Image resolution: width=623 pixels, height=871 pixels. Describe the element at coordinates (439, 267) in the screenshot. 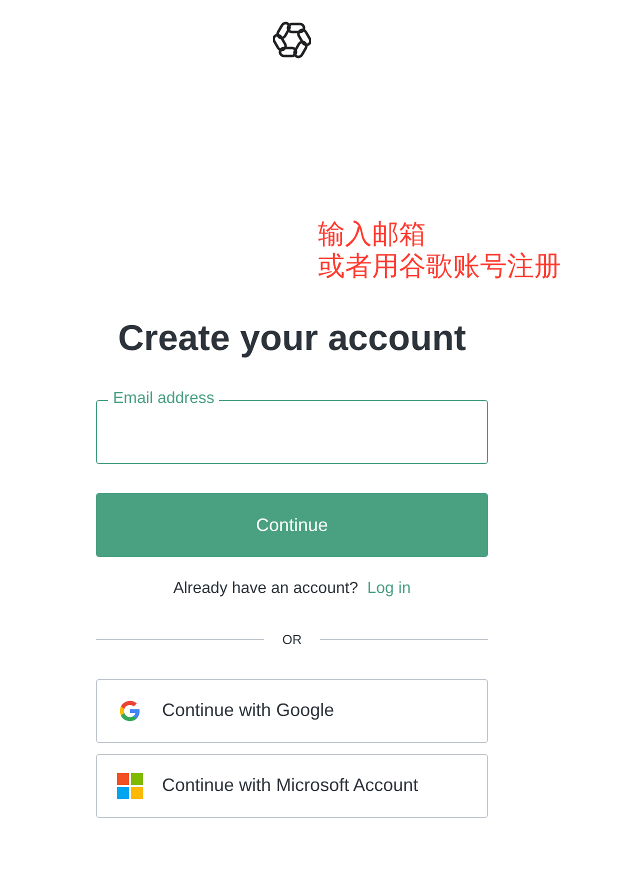

I see `annotation-text: 或者用谷歌账号注册` at that location.